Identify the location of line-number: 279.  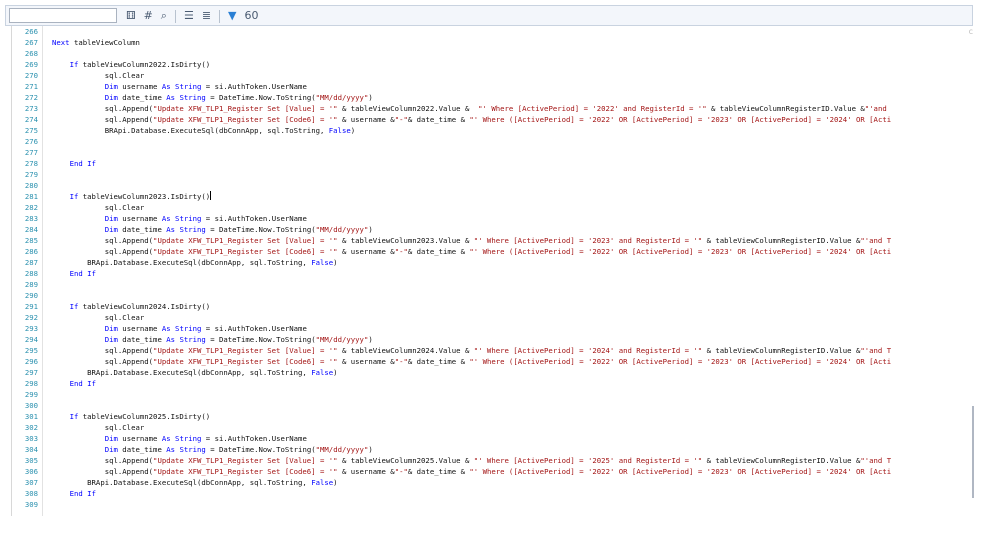
(31, 174).